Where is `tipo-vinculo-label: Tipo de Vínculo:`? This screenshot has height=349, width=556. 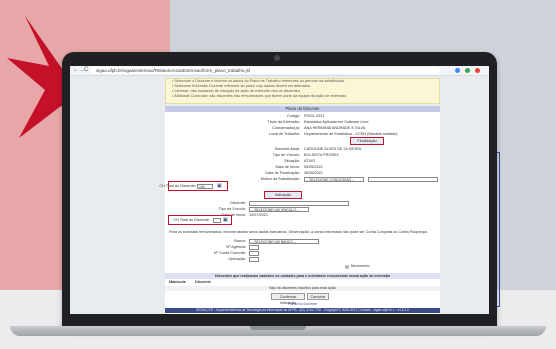 tipo-vinculo-label: Tipo de Vínculo: is located at coordinates (286, 155).